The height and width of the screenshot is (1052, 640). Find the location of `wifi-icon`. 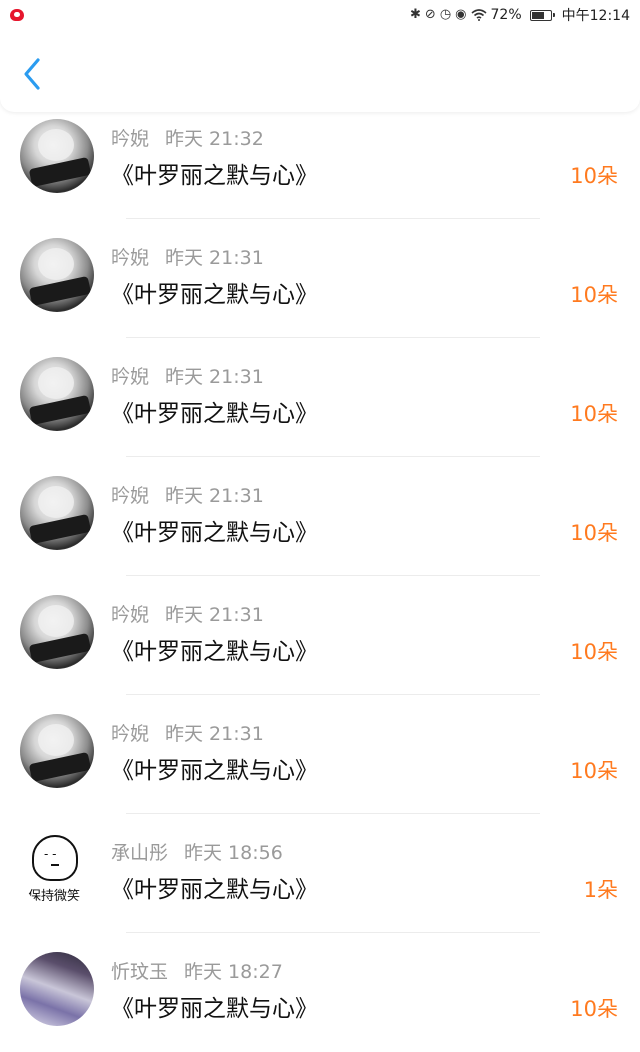

wifi-icon is located at coordinates (478, 15).